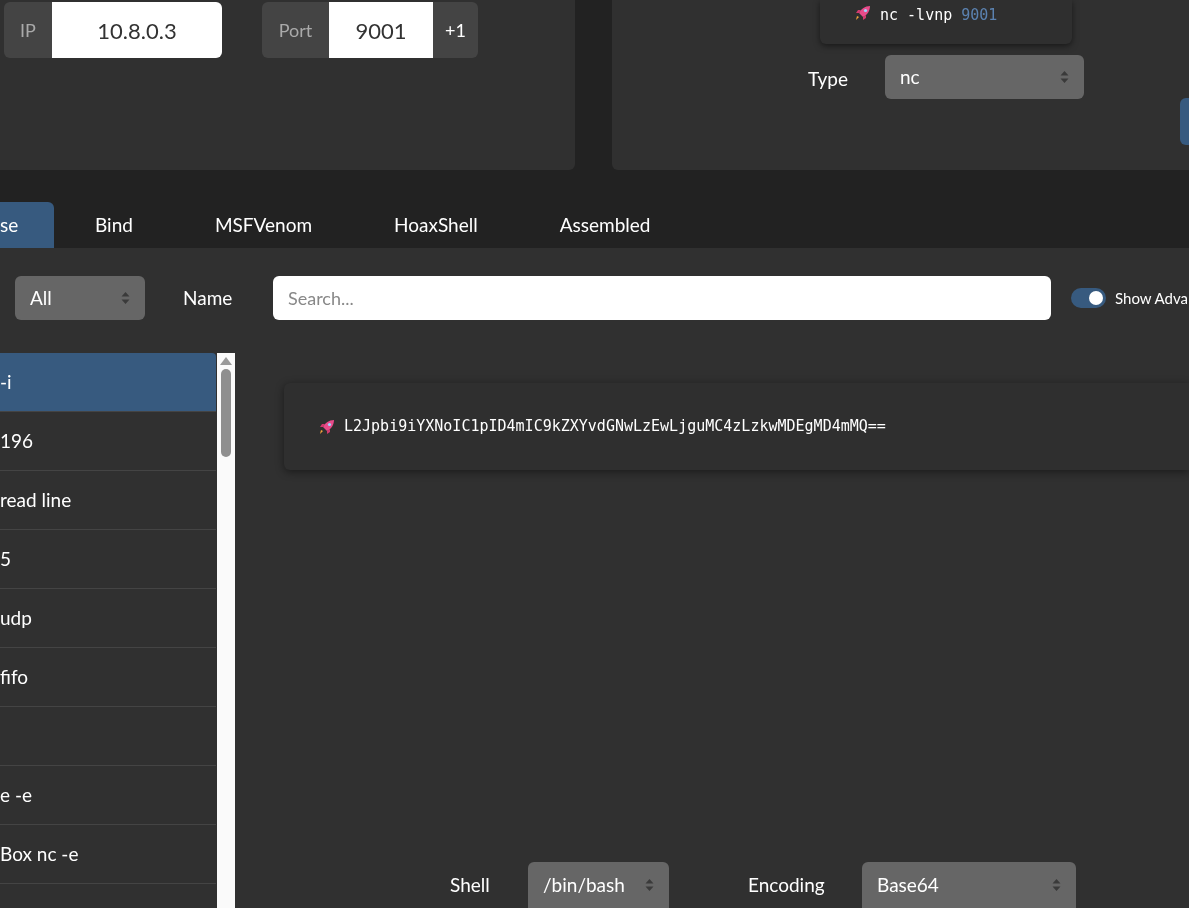 Image resolution: width=1189 pixels, height=908 pixels. What do you see at coordinates (969, 885) in the screenshot?
I see `encoding-select: Base64` at bounding box center [969, 885].